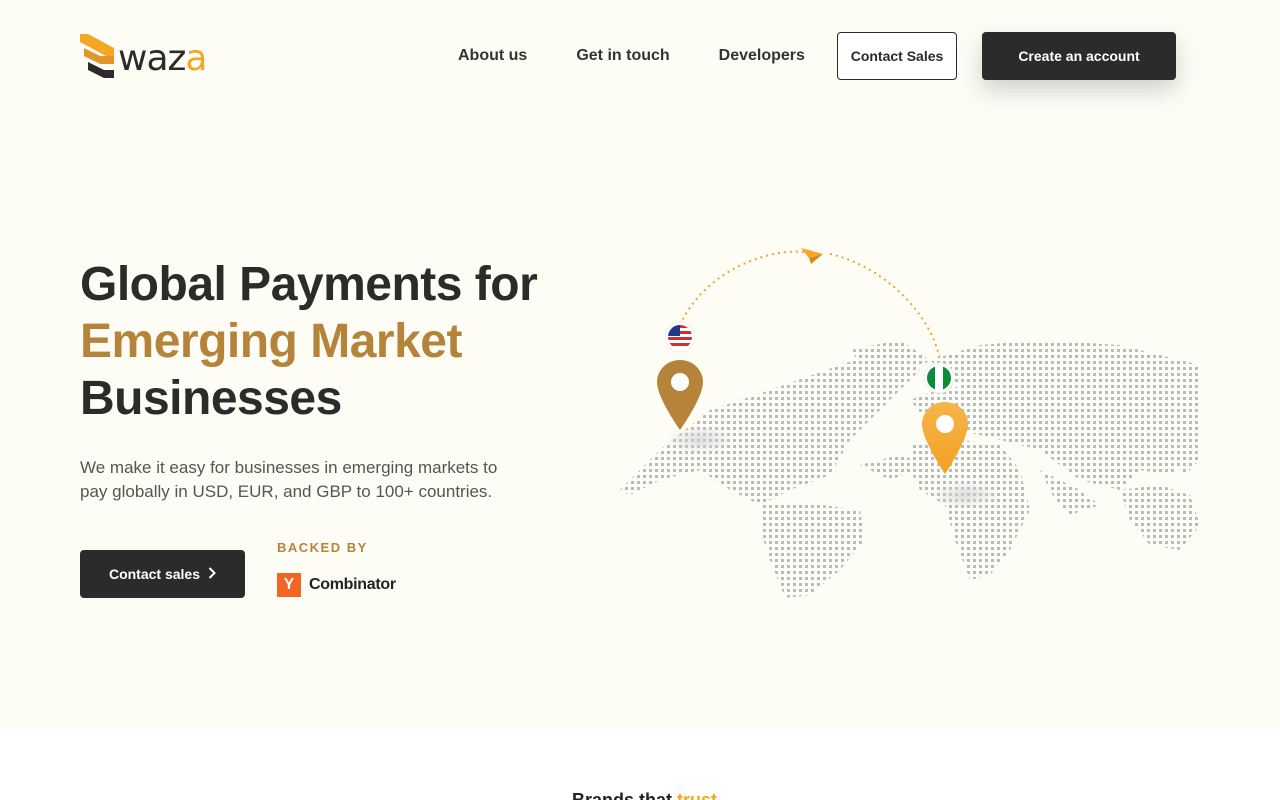 Image resolution: width=1280 pixels, height=800 pixels. What do you see at coordinates (645, 795) in the screenshot?
I see `brands-heading-partial: Brands that trust` at bounding box center [645, 795].